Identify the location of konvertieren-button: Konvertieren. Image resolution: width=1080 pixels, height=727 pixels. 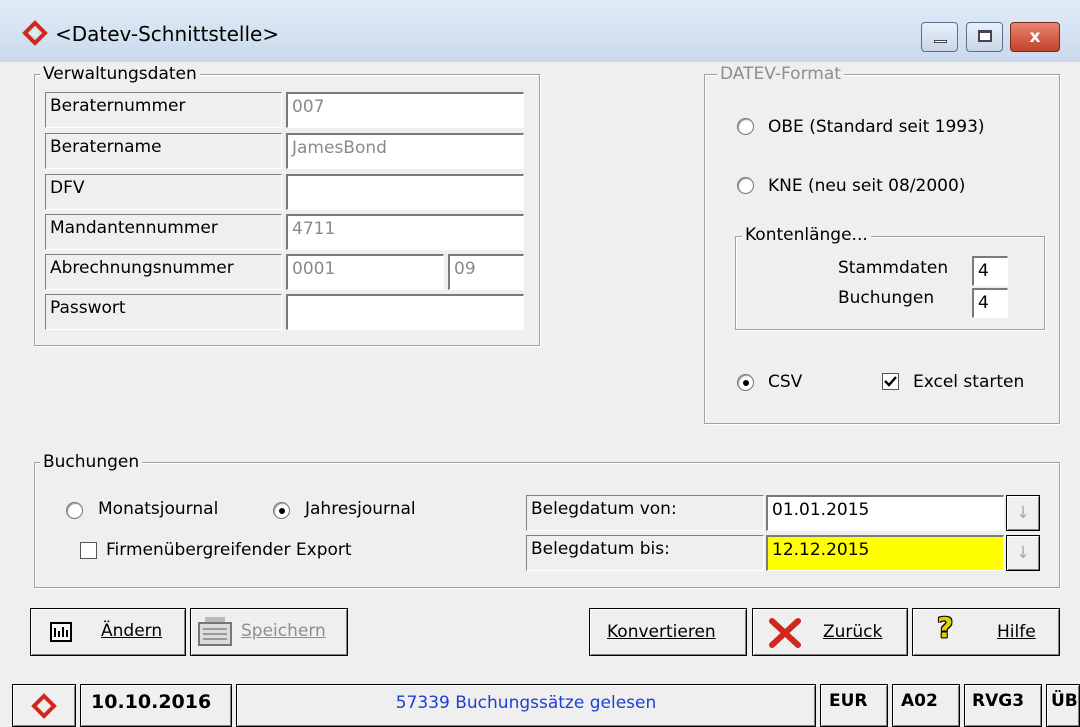
(668, 632).